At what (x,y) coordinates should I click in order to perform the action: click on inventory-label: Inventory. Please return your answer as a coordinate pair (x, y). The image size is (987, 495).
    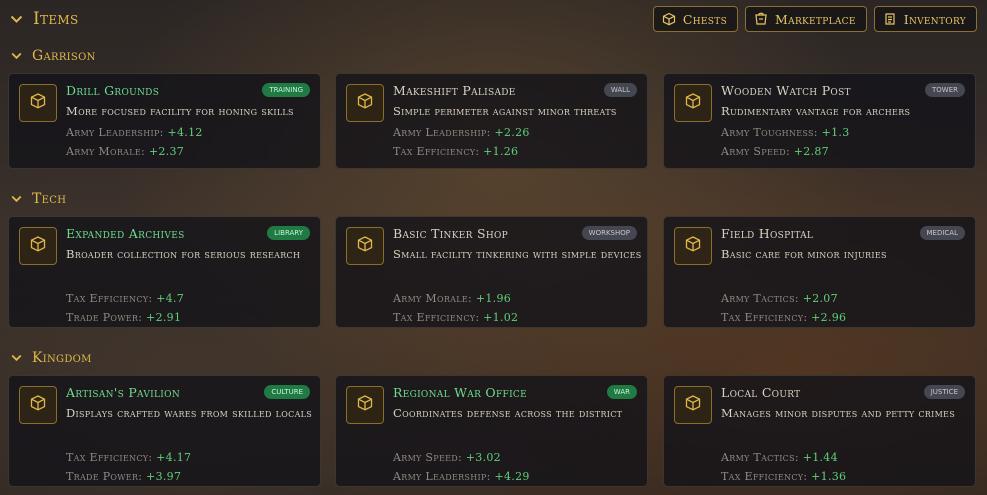
    Looking at the image, I should click on (935, 19).